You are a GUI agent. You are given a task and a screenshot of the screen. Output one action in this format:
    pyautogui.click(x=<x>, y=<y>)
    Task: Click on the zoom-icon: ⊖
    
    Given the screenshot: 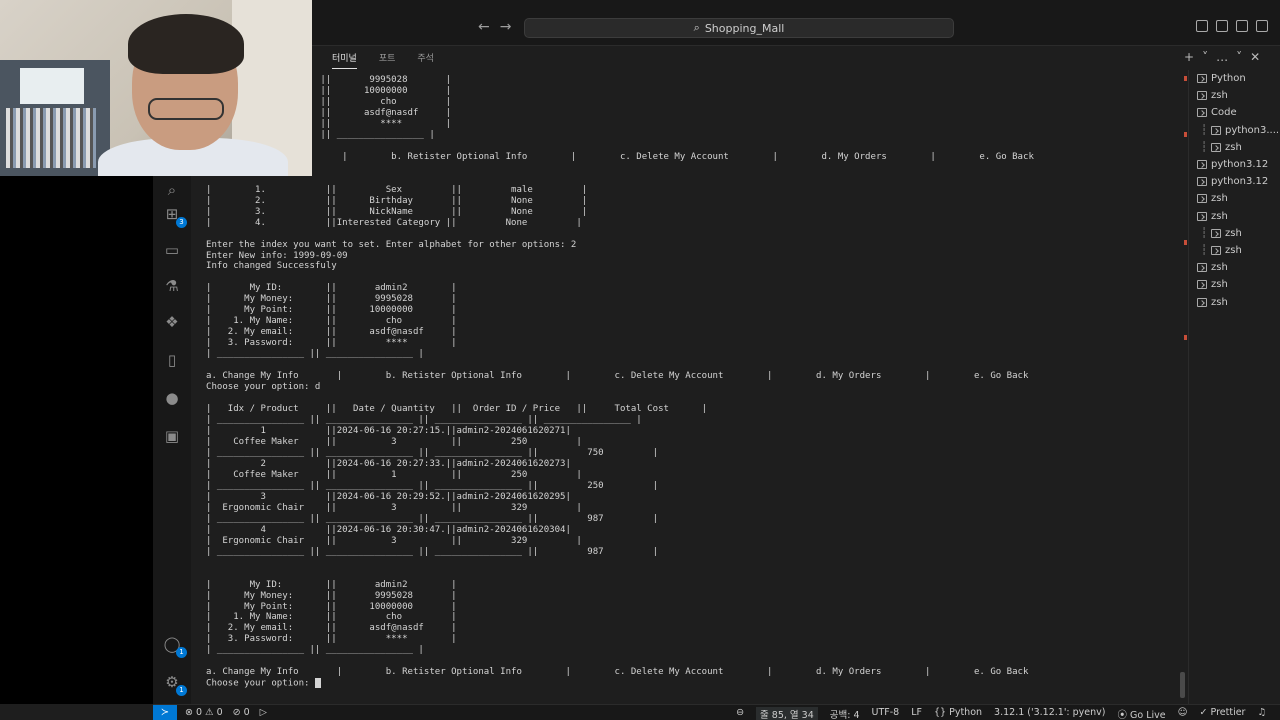 What is the action you would take?
    pyautogui.click(x=740, y=713)
    